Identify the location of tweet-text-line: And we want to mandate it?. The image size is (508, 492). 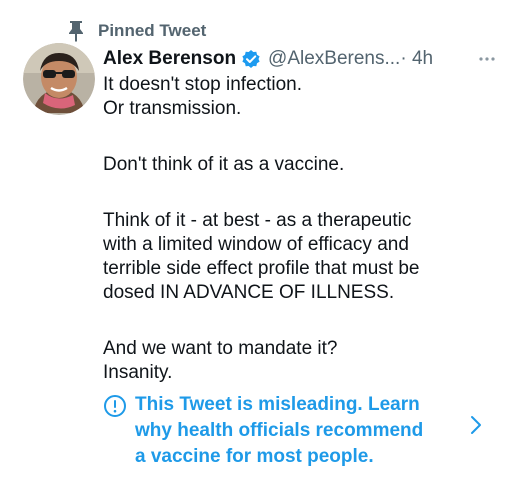
(220, 348).